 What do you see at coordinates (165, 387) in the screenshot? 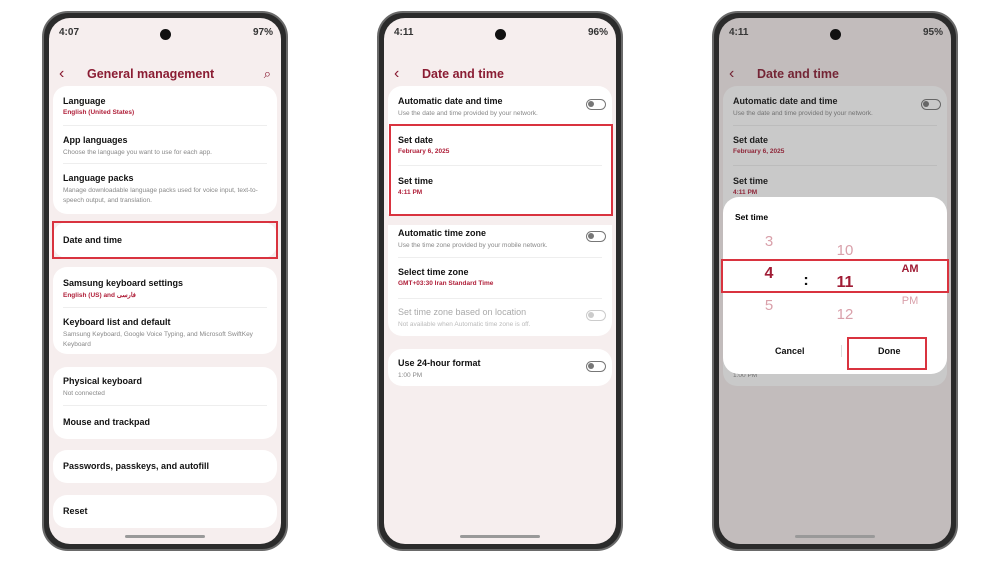
I see `list-item-physical-keyboard: Physical keyboard Not connected` at bounding box center [165, 387].